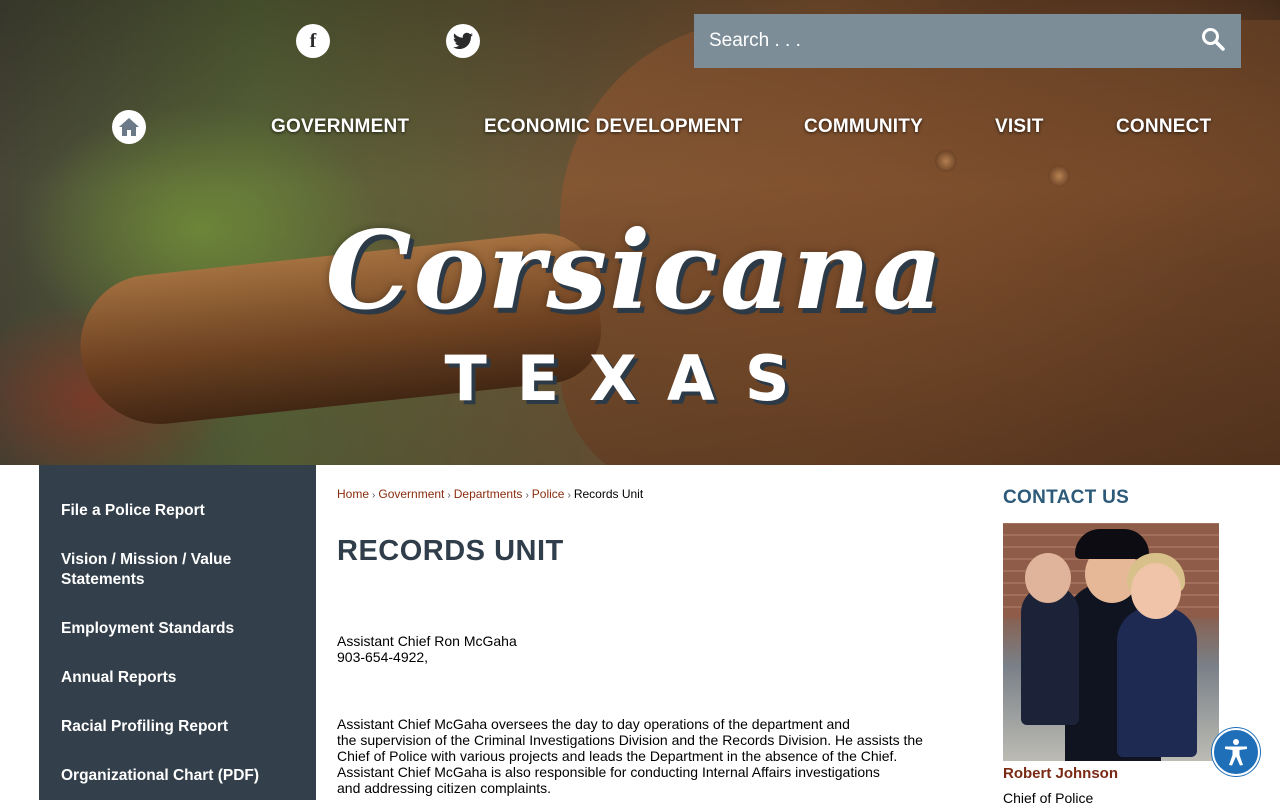 The image size is (1280, 806). What do you see at coordinates (1163, 127) in the screenshot?
I see `nav-connect: CONNECT` at bounding box center [1163, 127].